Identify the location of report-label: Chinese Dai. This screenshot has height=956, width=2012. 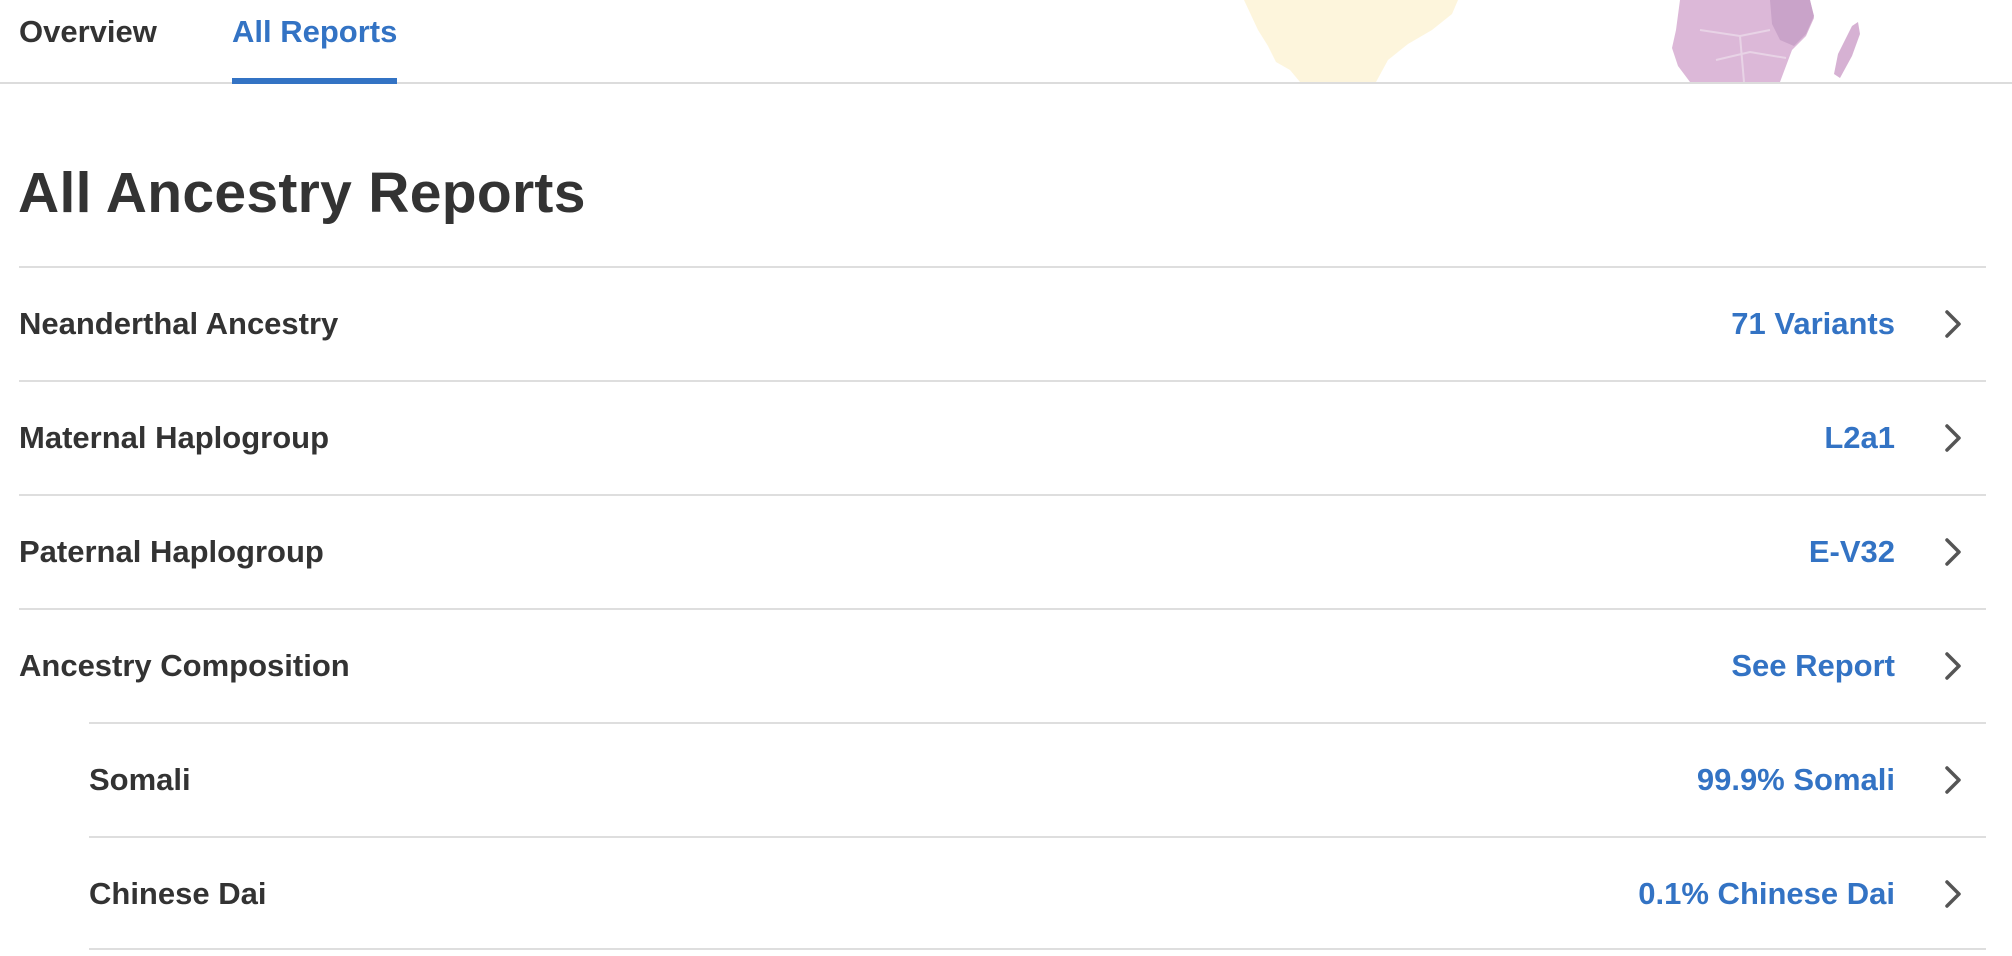
(178, 893).